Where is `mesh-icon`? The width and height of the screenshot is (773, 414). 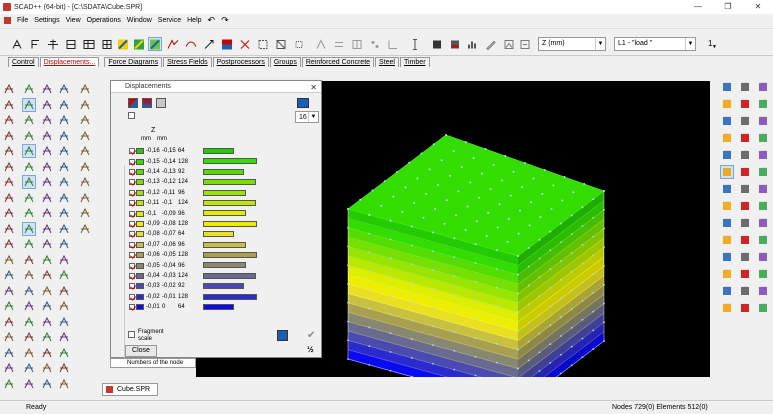 mesh-icon is located at coordinates (9, 306).